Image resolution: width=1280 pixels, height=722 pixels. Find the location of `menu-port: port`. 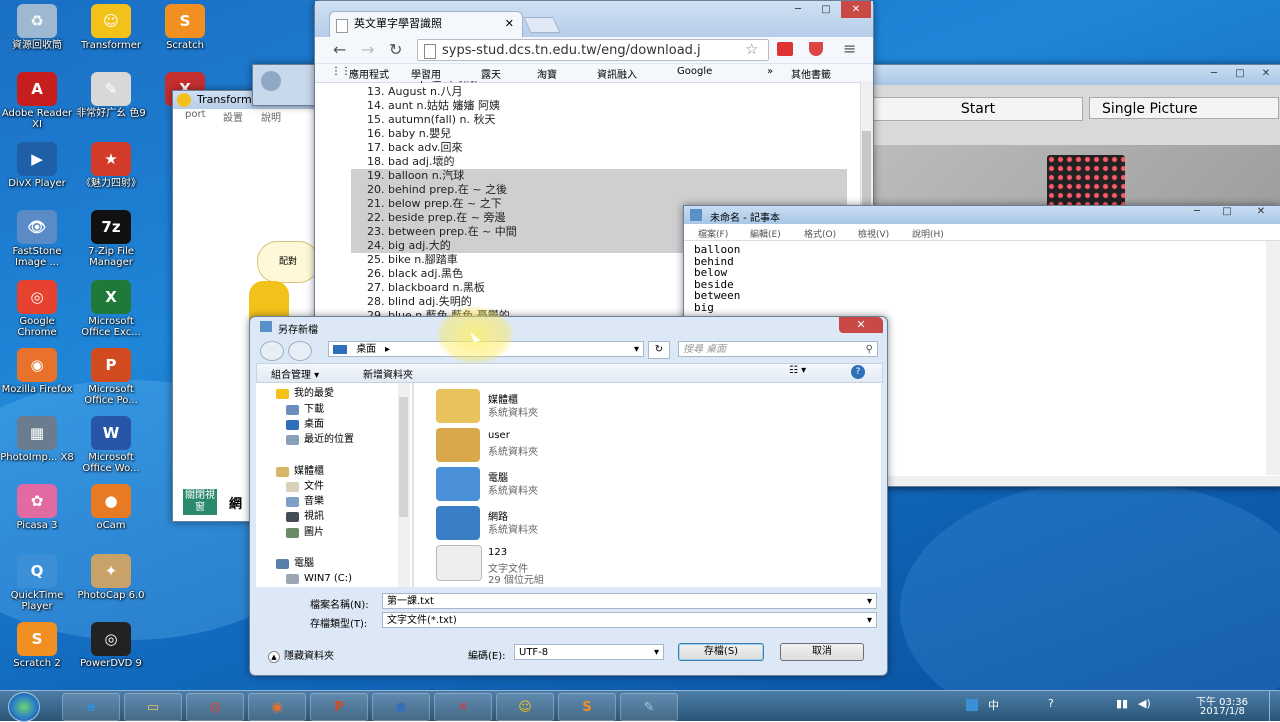

menu-port: port is located at coordinates (195, 114).